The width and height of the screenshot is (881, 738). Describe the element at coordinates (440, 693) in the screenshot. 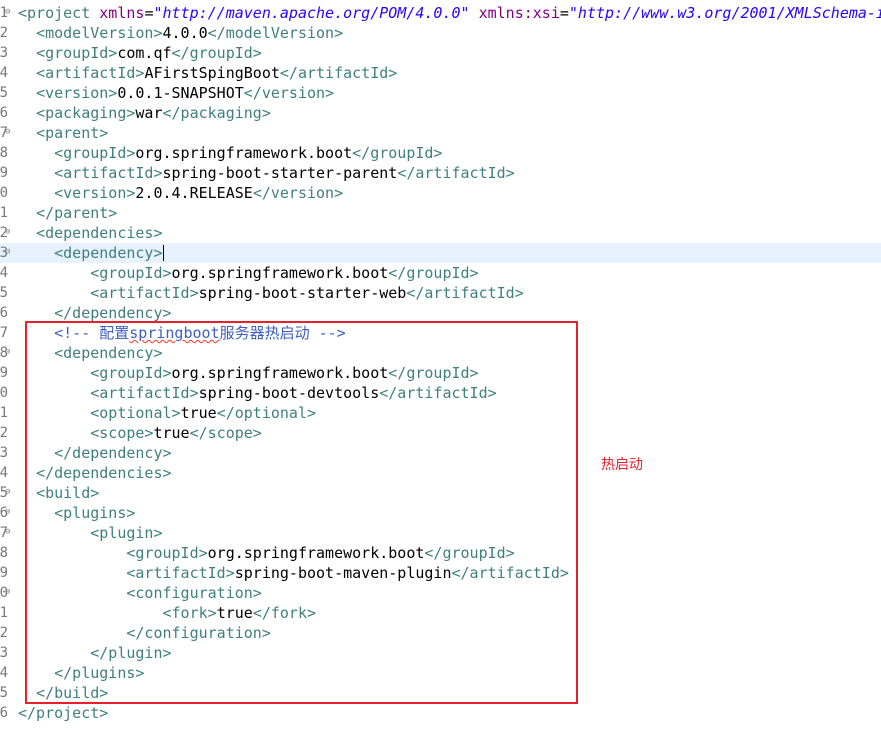

I see `code-line: 35 </build>` at that location.